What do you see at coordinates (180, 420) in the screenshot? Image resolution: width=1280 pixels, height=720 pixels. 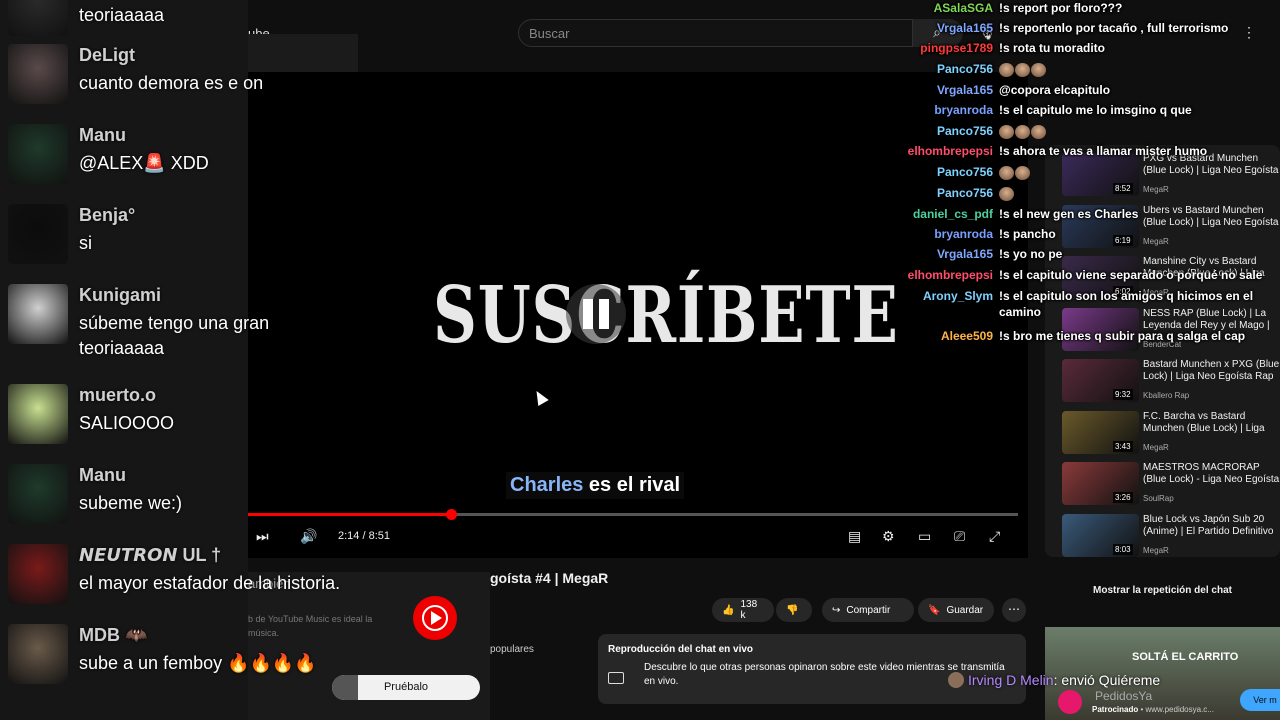 I see `chat-message: muerto.o SALIOOOO` at bounding box center [180, 420].